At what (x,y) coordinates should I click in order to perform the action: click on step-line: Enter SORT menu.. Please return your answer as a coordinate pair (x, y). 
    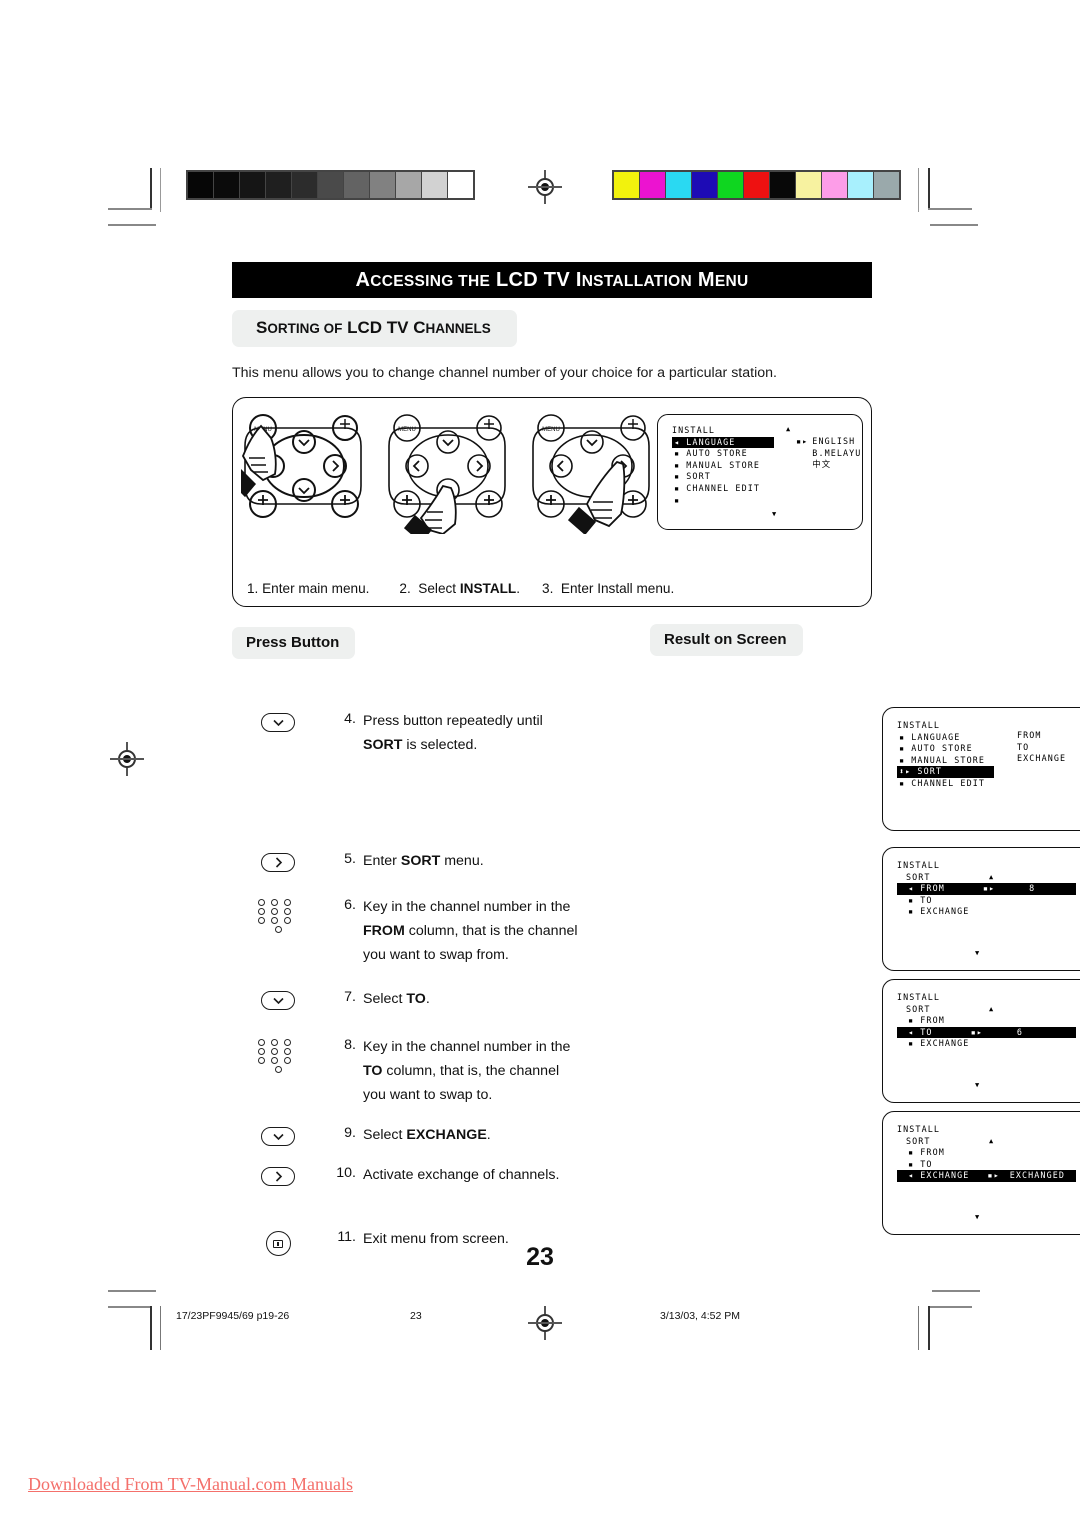
    Looking at the image, I should click on (423, 861).